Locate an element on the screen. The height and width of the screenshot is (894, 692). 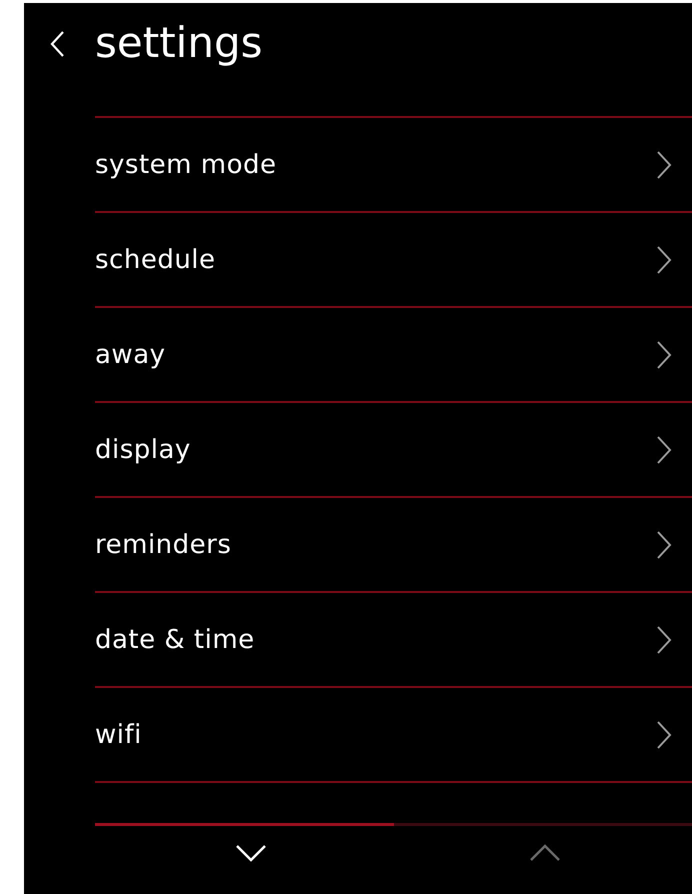
settings-item: away is located at coordinates (393, 353).